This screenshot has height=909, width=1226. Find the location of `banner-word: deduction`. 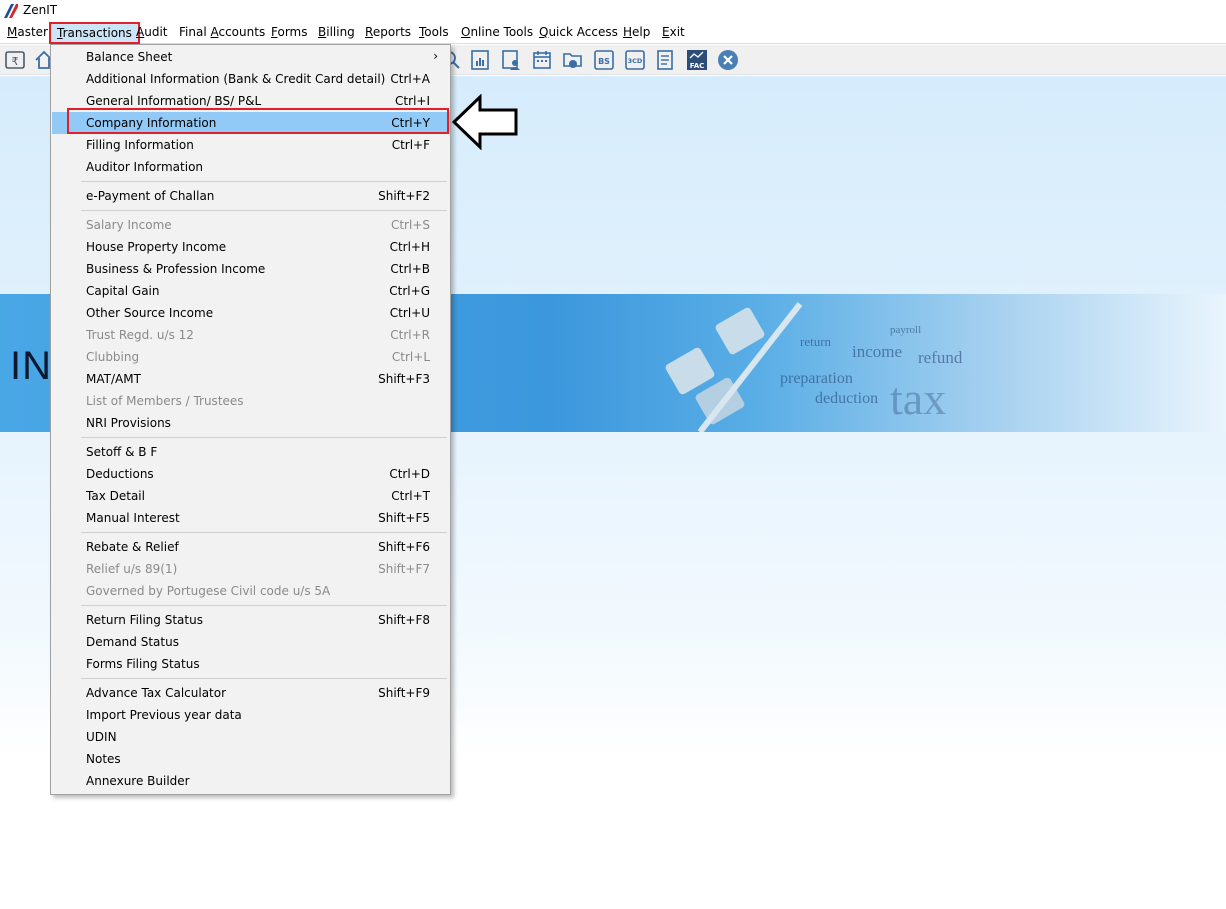

banner-word: deduction is located at coordinates (847, 398).